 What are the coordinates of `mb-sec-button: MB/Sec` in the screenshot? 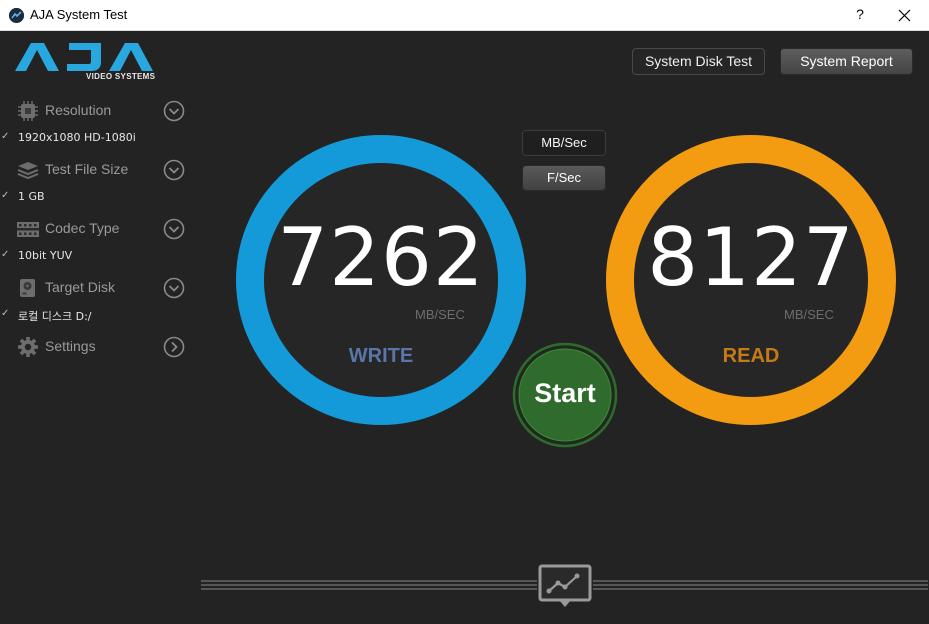 It's located at (564, 143).